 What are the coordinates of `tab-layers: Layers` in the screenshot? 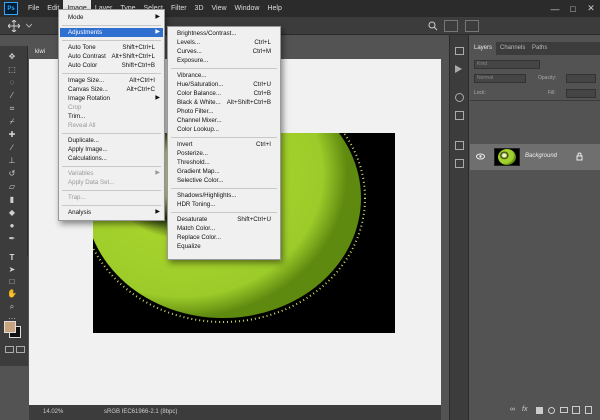 It's located at (483, 48).